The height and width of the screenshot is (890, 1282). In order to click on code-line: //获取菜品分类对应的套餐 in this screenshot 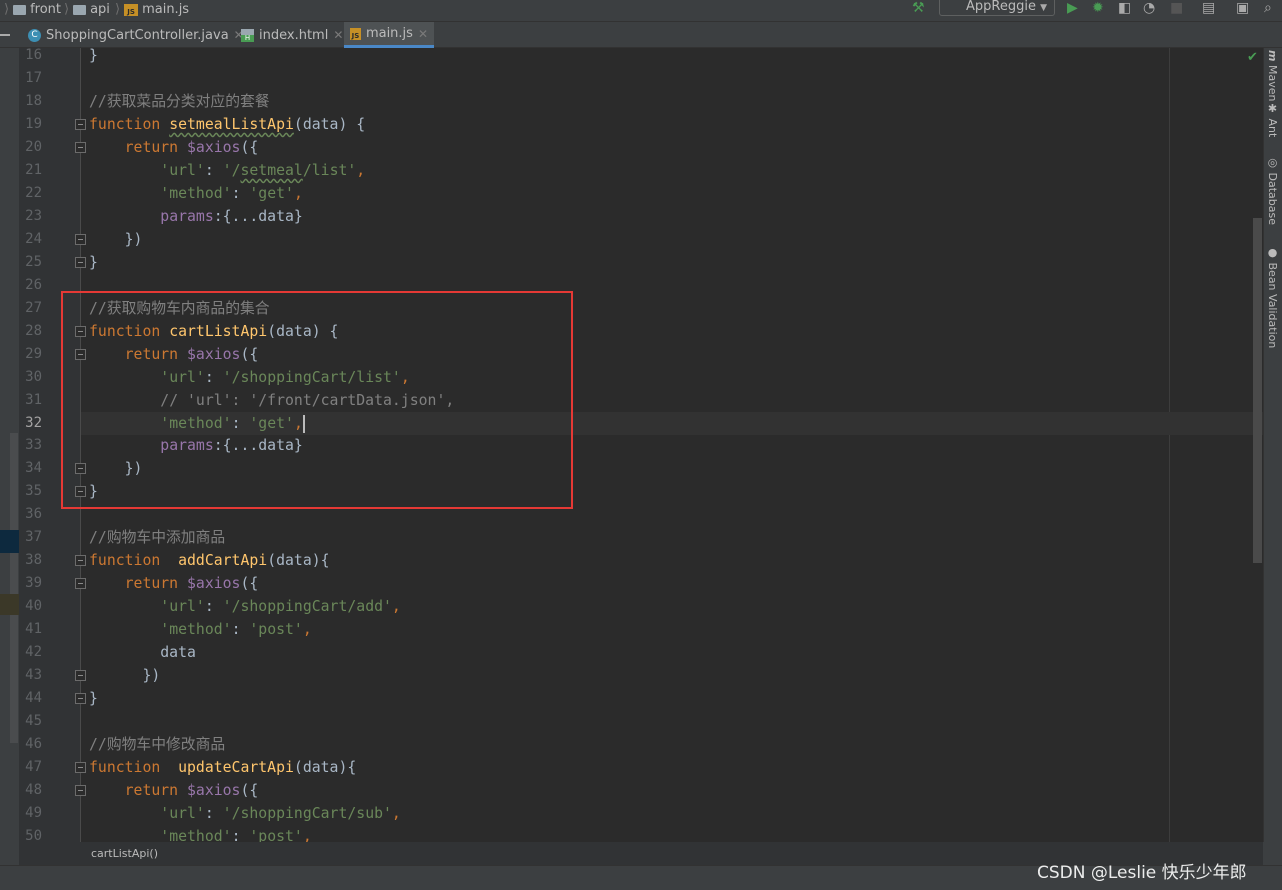, I will do `click(179, 101)`.